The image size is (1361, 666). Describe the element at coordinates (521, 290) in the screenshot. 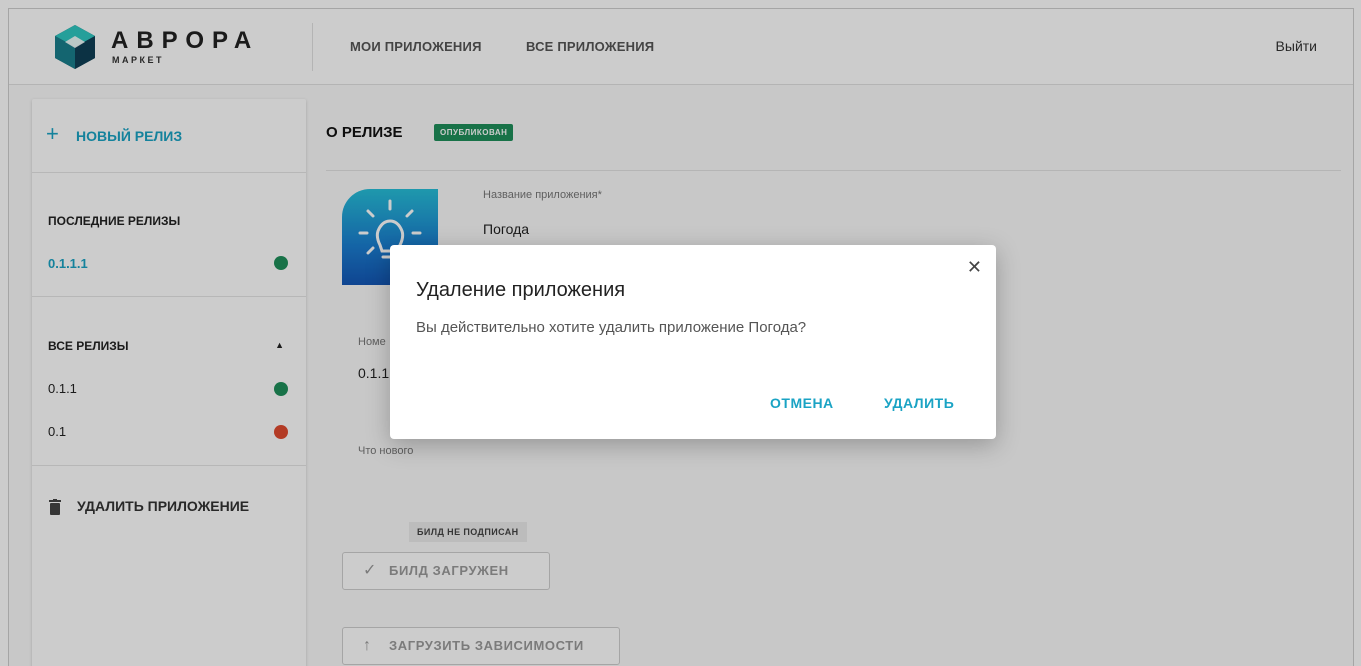

I see `dialog-title: Удаление приложения` at that location.